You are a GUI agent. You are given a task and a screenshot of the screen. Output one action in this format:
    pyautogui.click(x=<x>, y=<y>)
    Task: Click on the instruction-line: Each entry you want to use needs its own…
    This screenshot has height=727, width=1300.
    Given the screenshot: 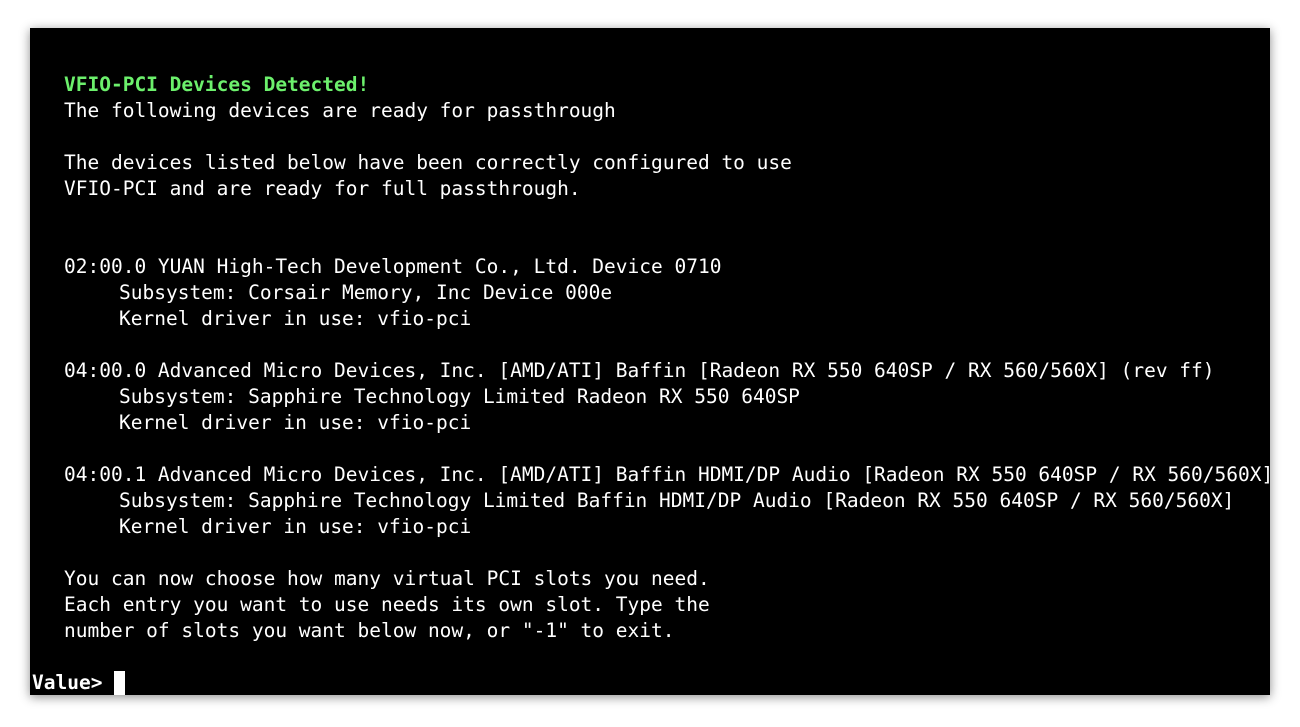 What is the action you would take?
    pyautogui.click(x=387, y=604)
    